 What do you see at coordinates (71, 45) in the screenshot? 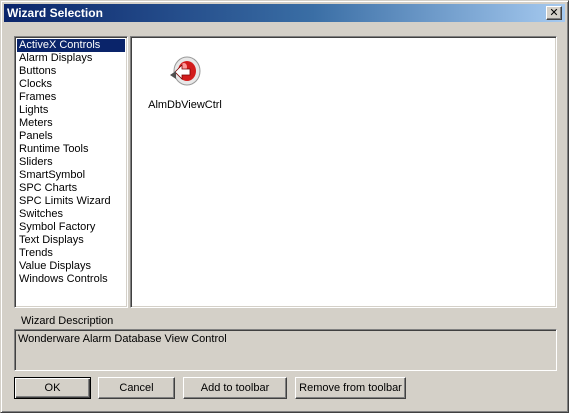
I see `category-item: ActiveX Controls` at bounding box center [71, 45].